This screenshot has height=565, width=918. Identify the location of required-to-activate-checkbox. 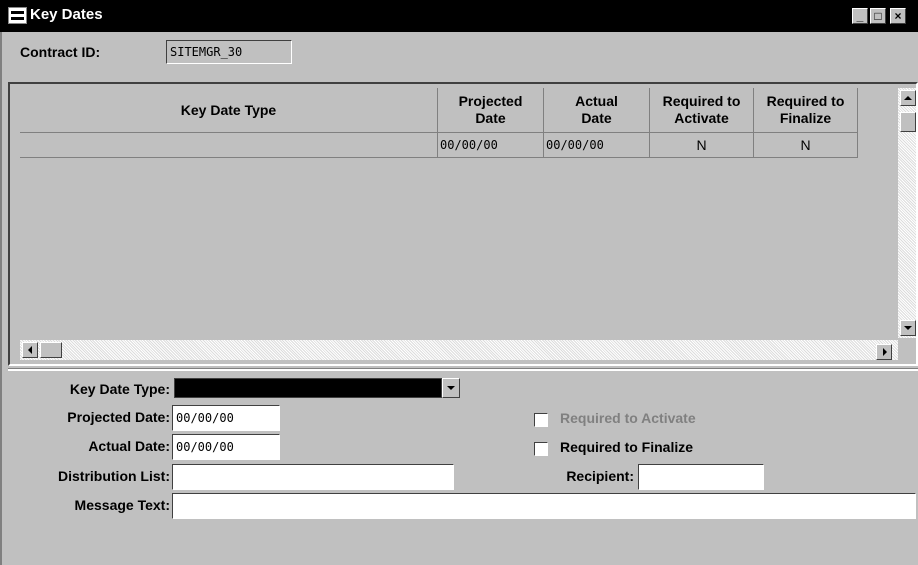
(541, 420).